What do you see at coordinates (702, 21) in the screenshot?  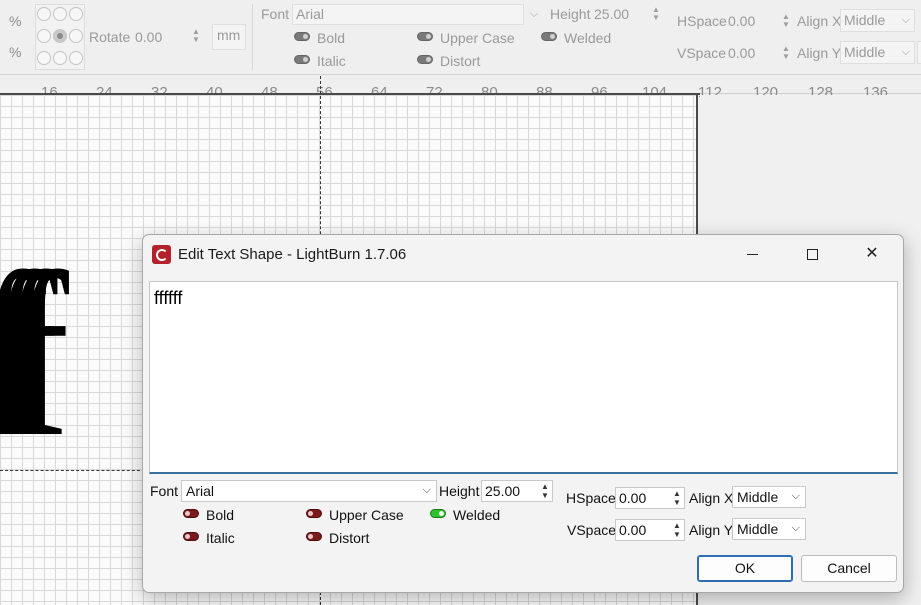 I see `toolbar-hspace-label: HSpace` at bounding box center [702, 21].